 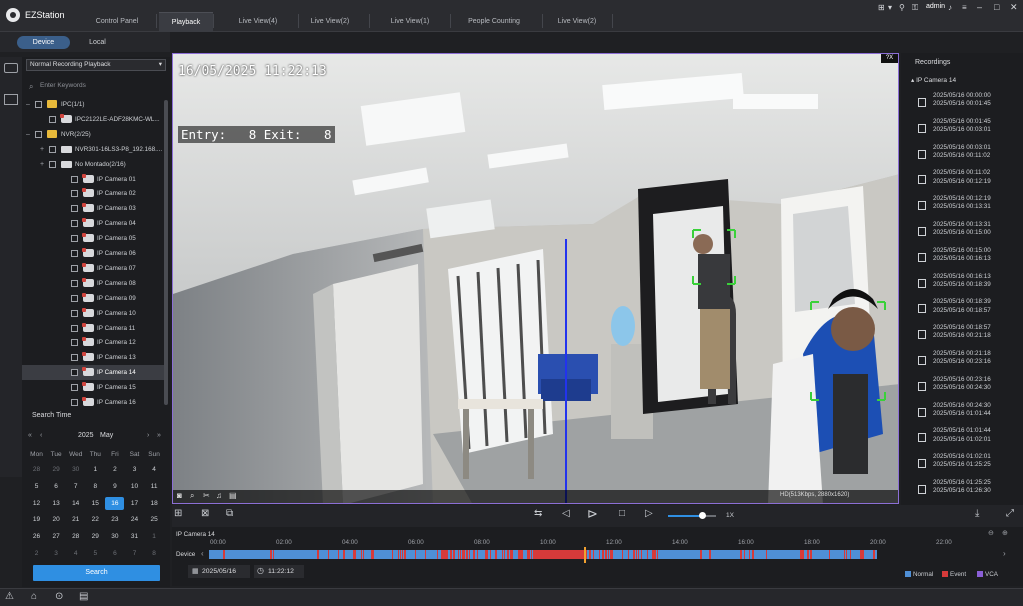 What do you see at coordinates (963, 492) in the screenshot?
I see `recording-item: 2025/05/16 01:25:25 2025/05/16 01:26:30` at bounding box center [963, 492].